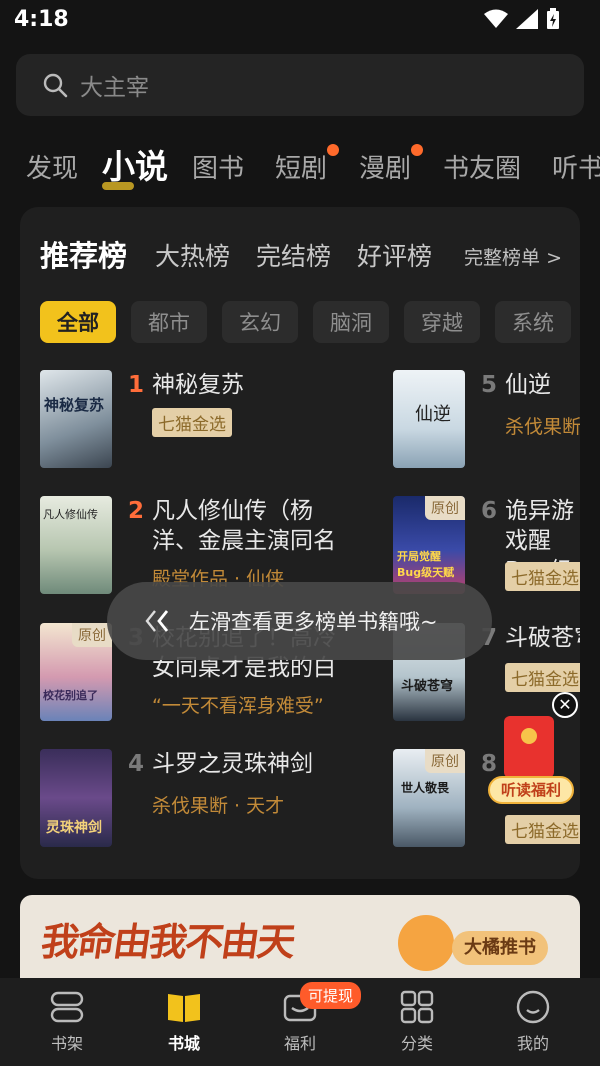 The image size is (600, 1066). I want to click on rank-tab-hot: 大热榜, so click(192, 255).